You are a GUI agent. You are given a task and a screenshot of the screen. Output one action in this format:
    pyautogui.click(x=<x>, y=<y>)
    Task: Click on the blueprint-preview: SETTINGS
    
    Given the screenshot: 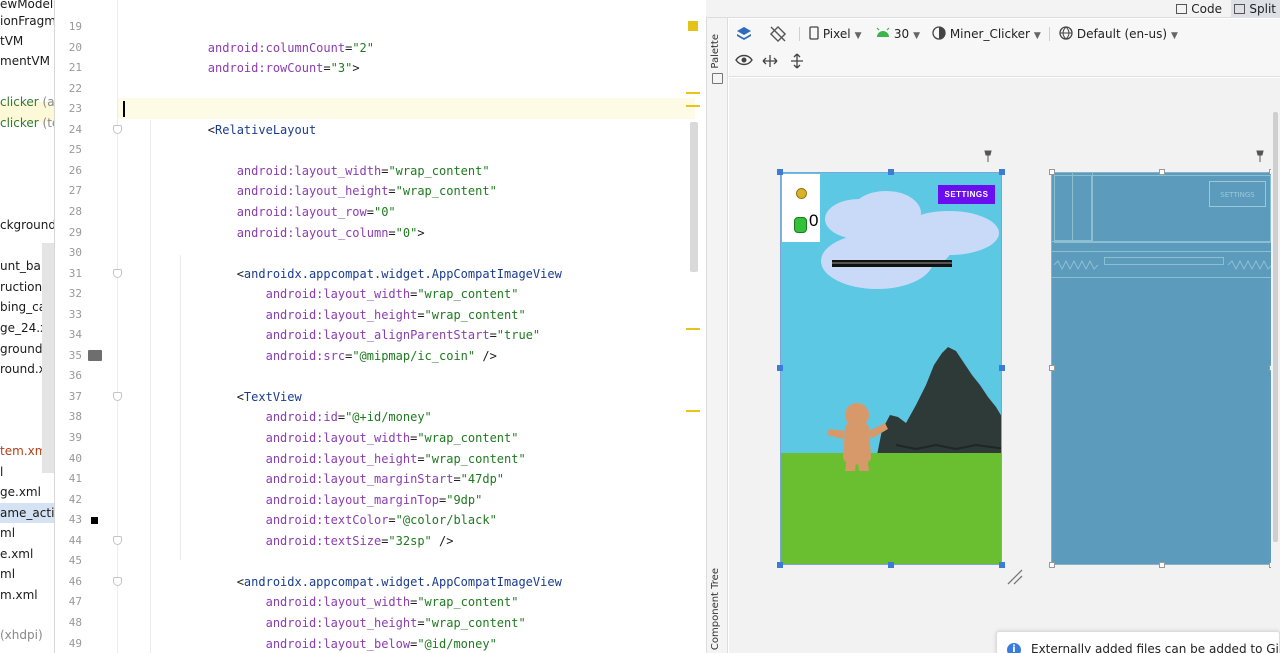 What is the action you would take?
    pyautogui.click(x=1161, y=368)
    